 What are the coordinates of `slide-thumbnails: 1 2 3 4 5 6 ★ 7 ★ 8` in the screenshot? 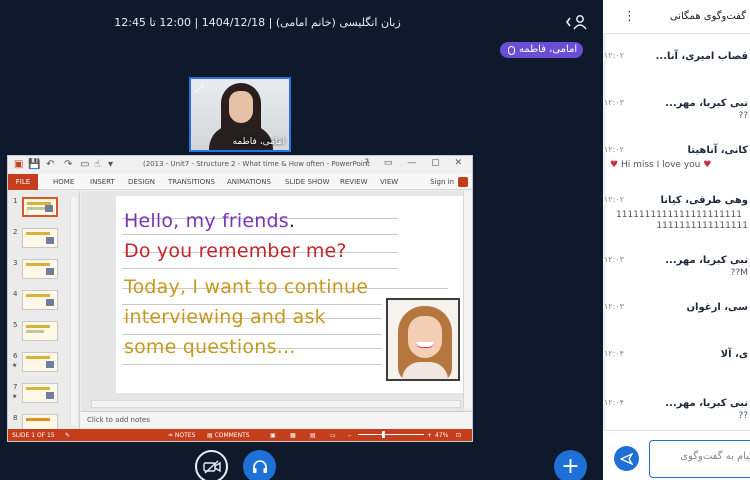 It's located at (44, 310).